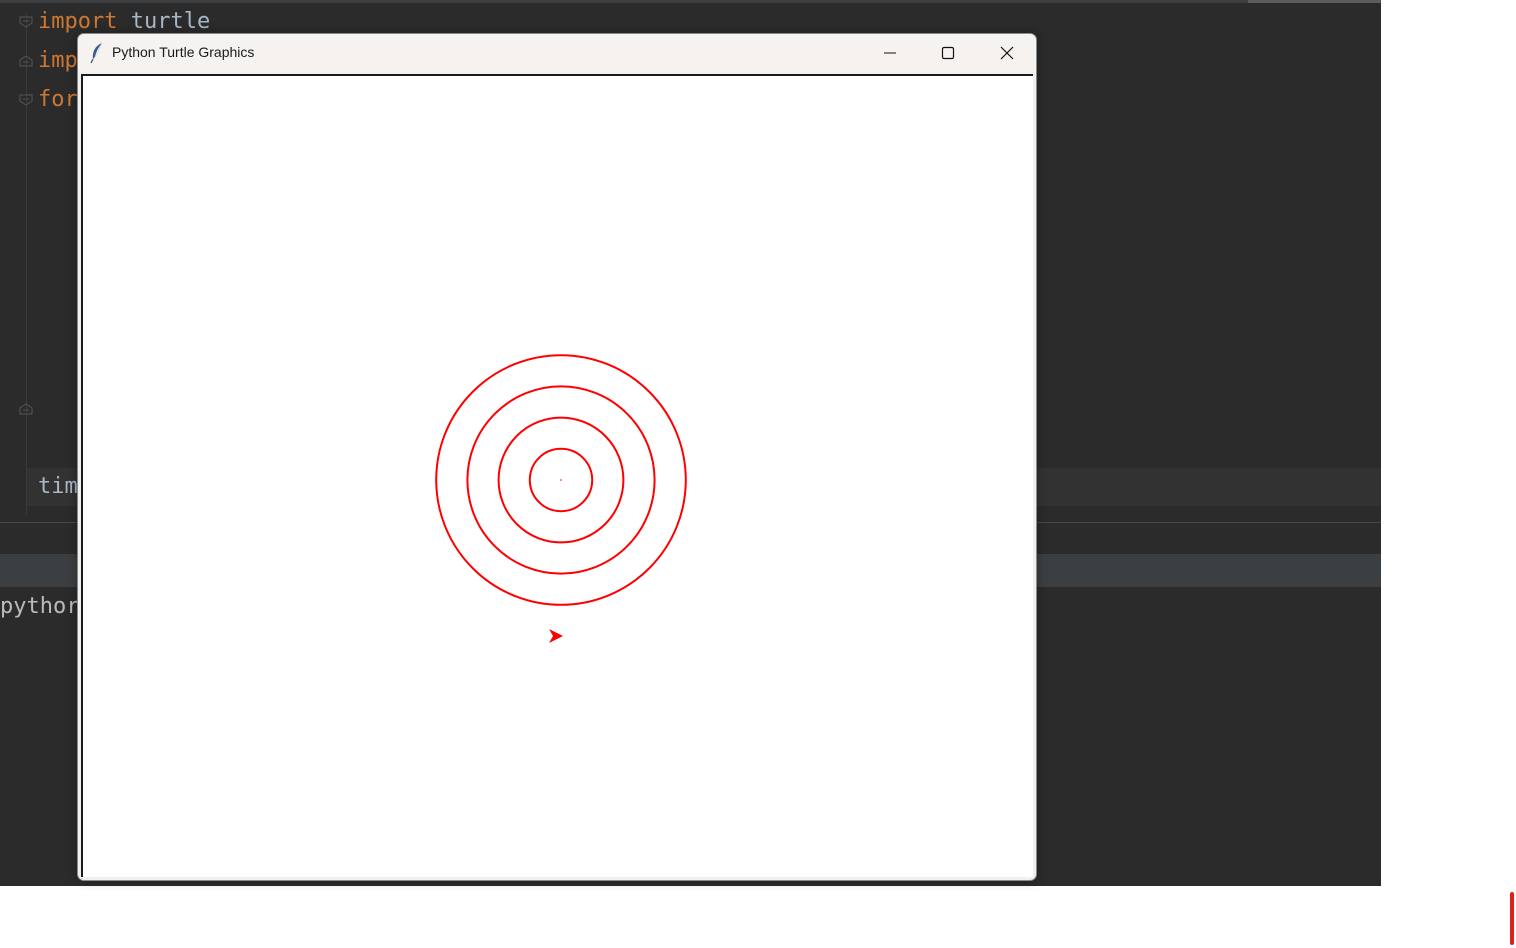  I want to click on turtle-drawing, so click(561, 498).